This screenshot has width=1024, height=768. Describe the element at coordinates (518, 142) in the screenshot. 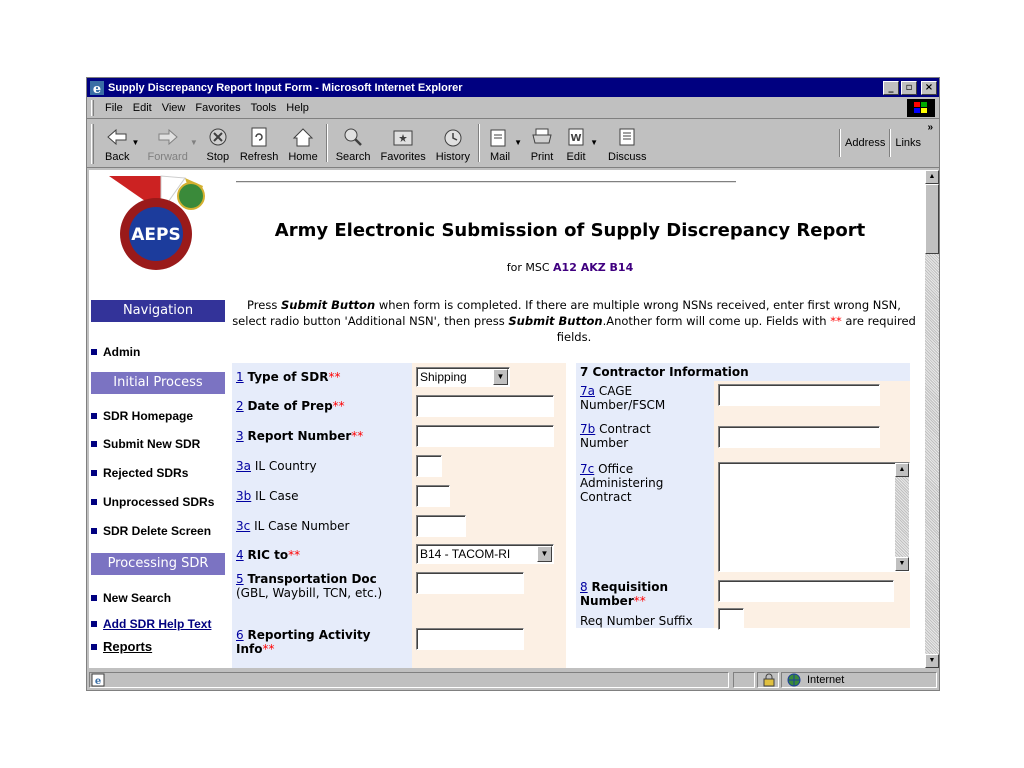

I see `mail-dropdown-icon: ▼` at that location.